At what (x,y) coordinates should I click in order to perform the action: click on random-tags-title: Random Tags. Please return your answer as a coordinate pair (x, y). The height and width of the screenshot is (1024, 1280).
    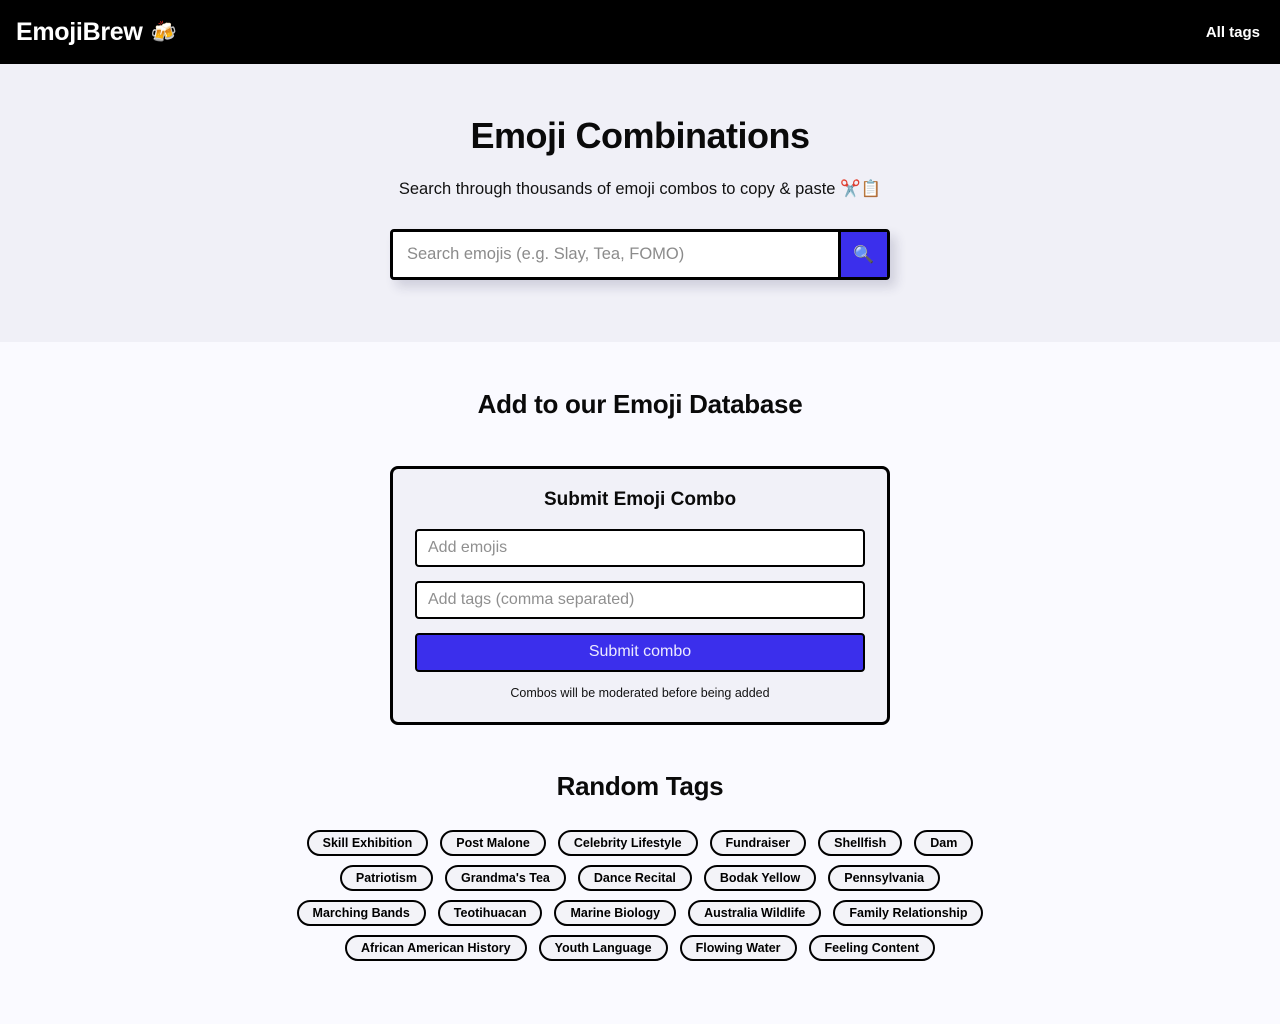
    Looking at the image, I should click on (640, 785).